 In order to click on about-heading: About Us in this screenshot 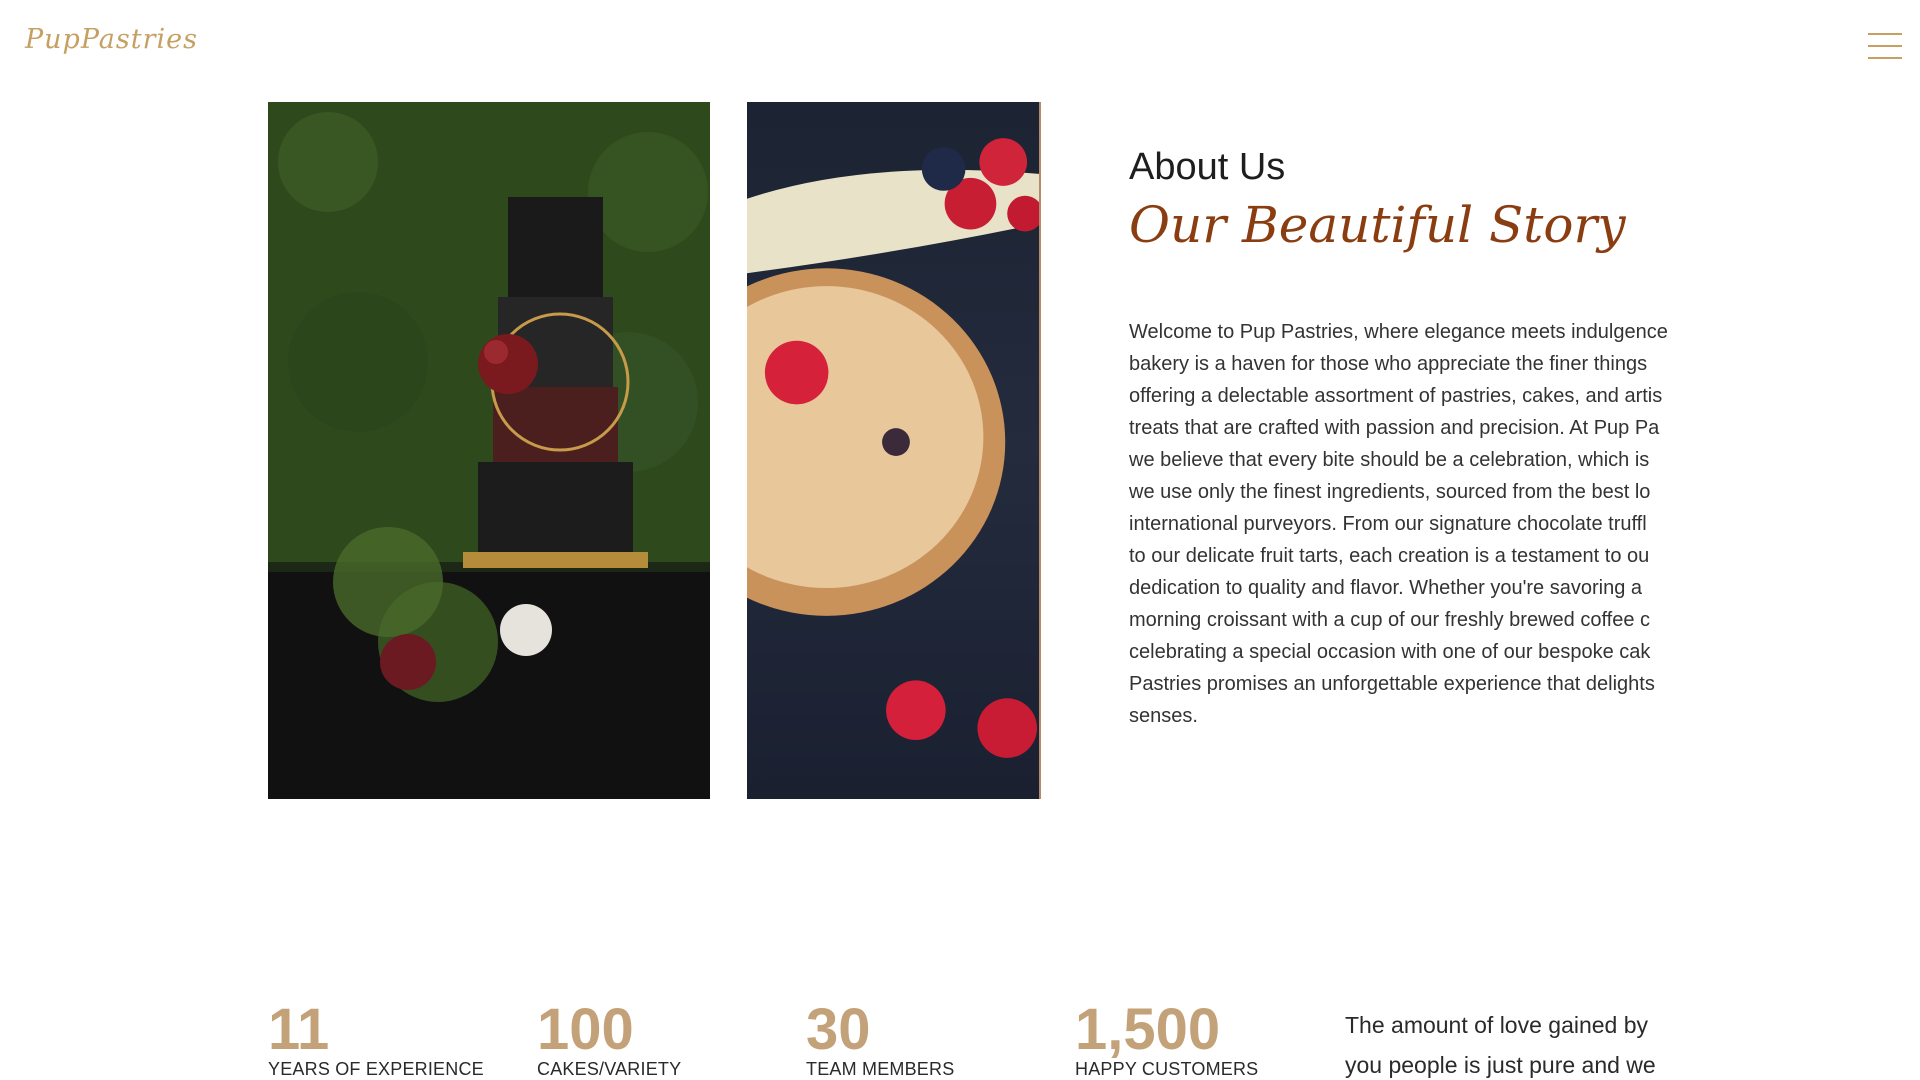, I will do `click(1207, 167)`.